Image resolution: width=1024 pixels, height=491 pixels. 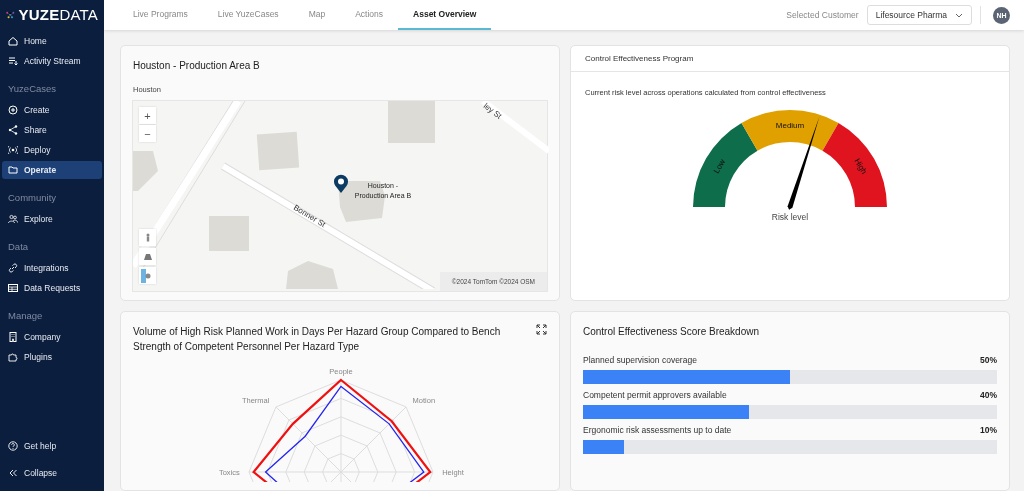 I want to click on gauge-caption: Risk level, so click(x=790, y=217).